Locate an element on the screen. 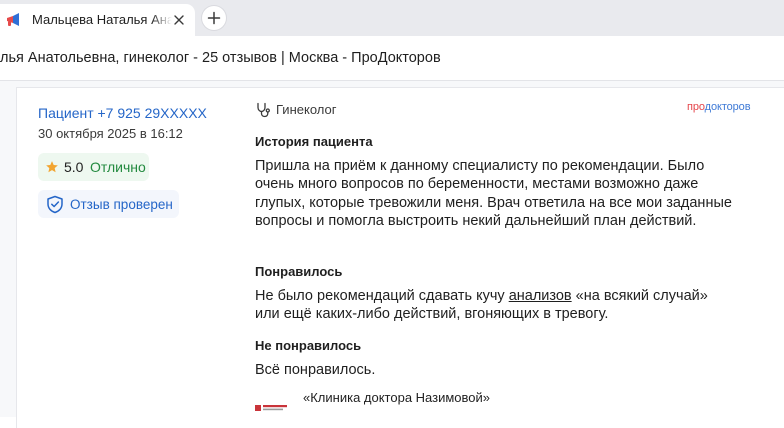  verified-label: Отзыв проверен is located at coordinates (121, 204).